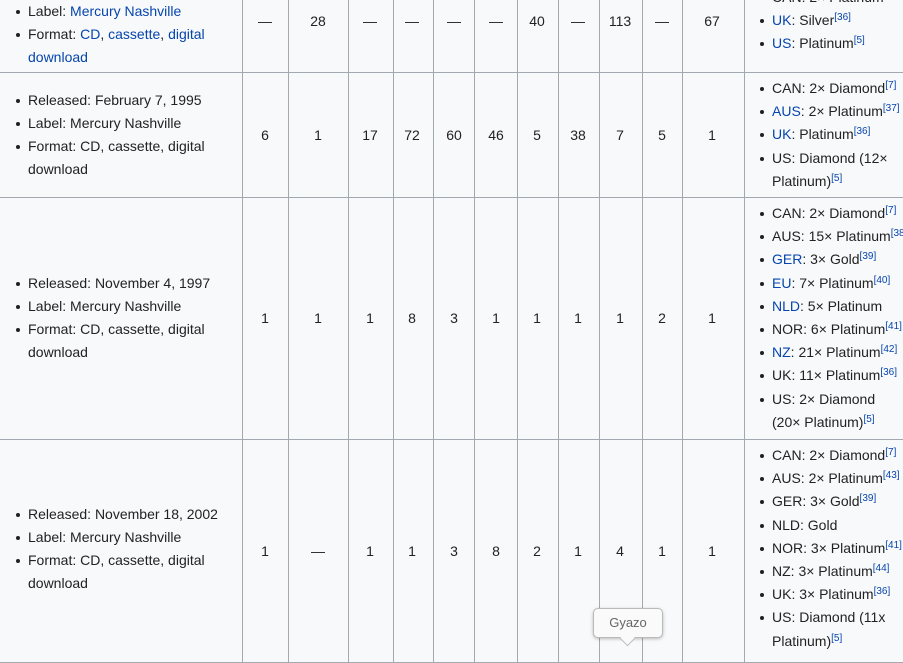 Image resolution: width=903 pixels, height=663 pixels. I want to click on region-link: EU, so click(781, 283).